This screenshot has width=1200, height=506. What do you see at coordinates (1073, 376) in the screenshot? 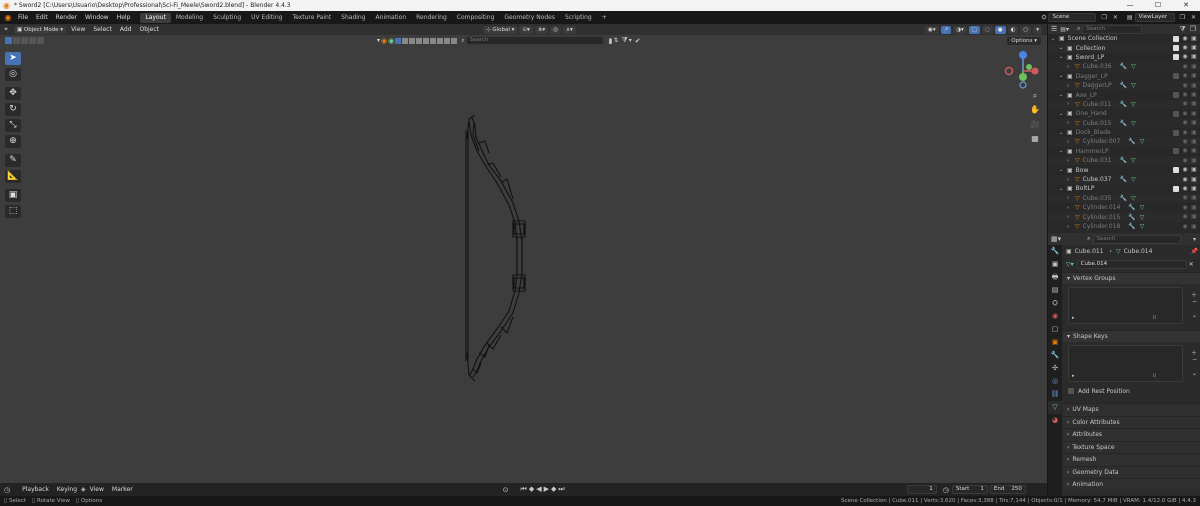
I see `shape-keys-resize-icon: ▸` at bounding box center [1073, 376].